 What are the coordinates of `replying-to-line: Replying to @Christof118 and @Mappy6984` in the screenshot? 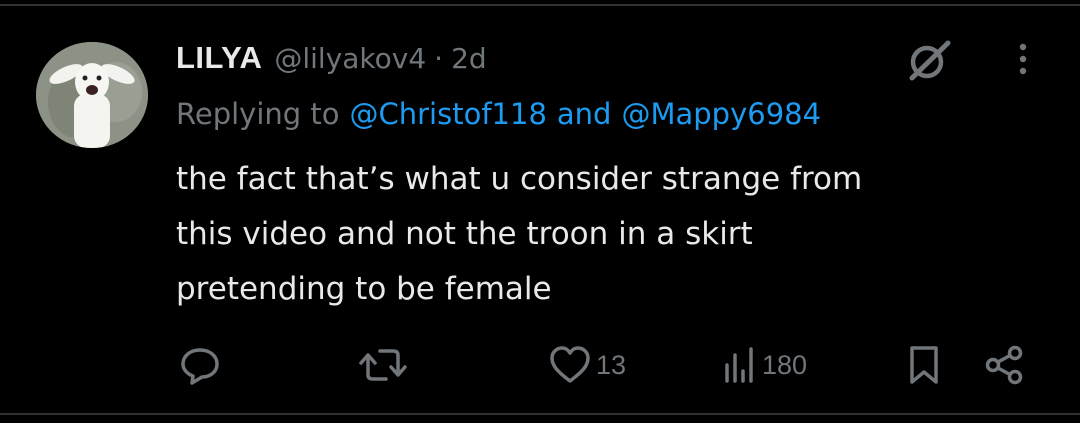 It's located at (498, 114).